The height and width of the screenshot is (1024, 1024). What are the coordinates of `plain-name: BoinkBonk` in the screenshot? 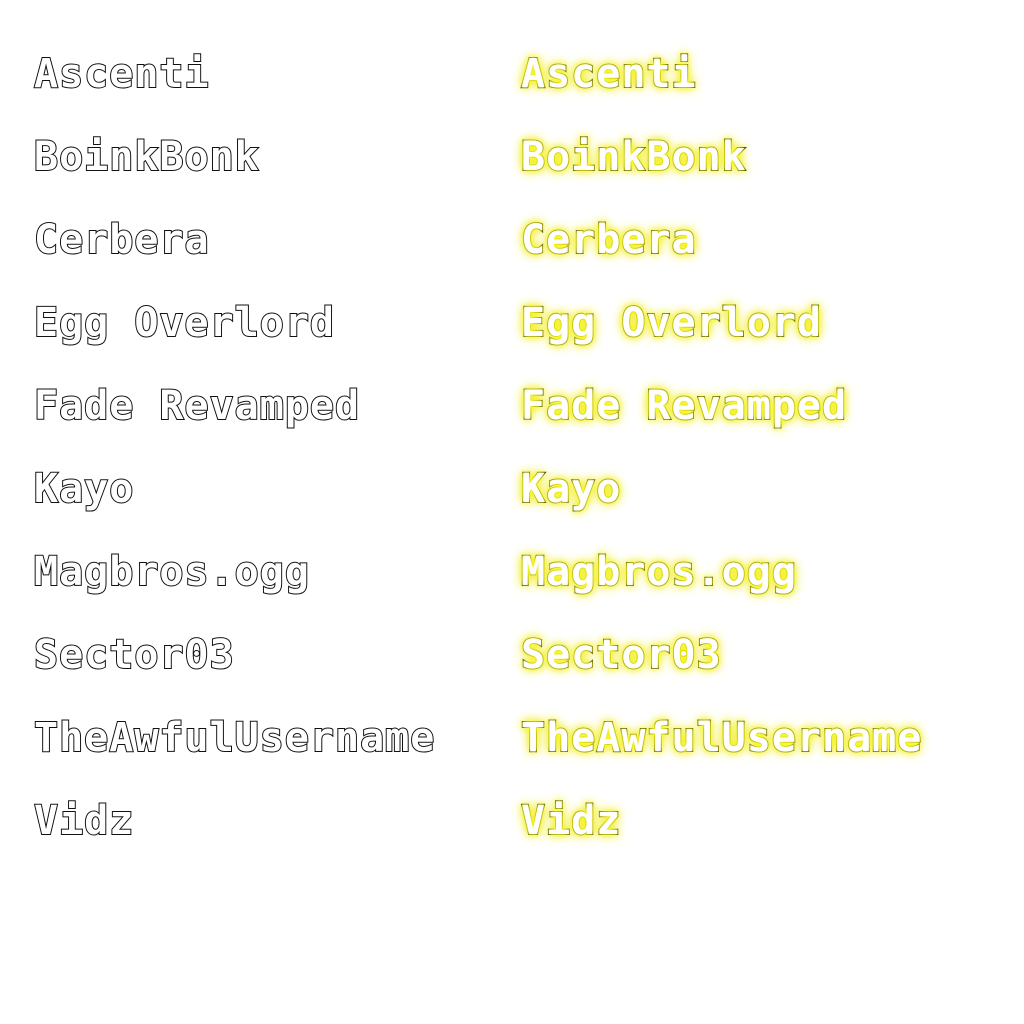 It's located at (146, 157).